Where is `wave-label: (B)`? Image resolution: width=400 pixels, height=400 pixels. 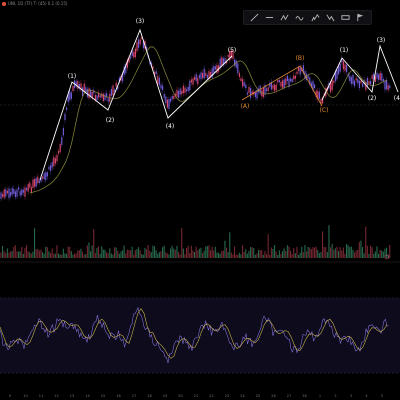 wave-label: (B) is located at coordinates (300, 58).